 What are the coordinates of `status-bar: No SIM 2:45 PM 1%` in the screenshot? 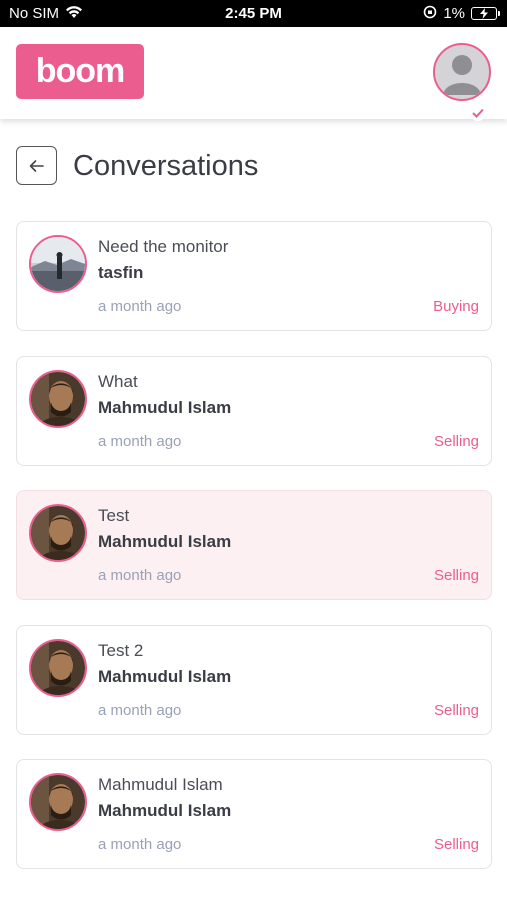 It's located at (253, 13).